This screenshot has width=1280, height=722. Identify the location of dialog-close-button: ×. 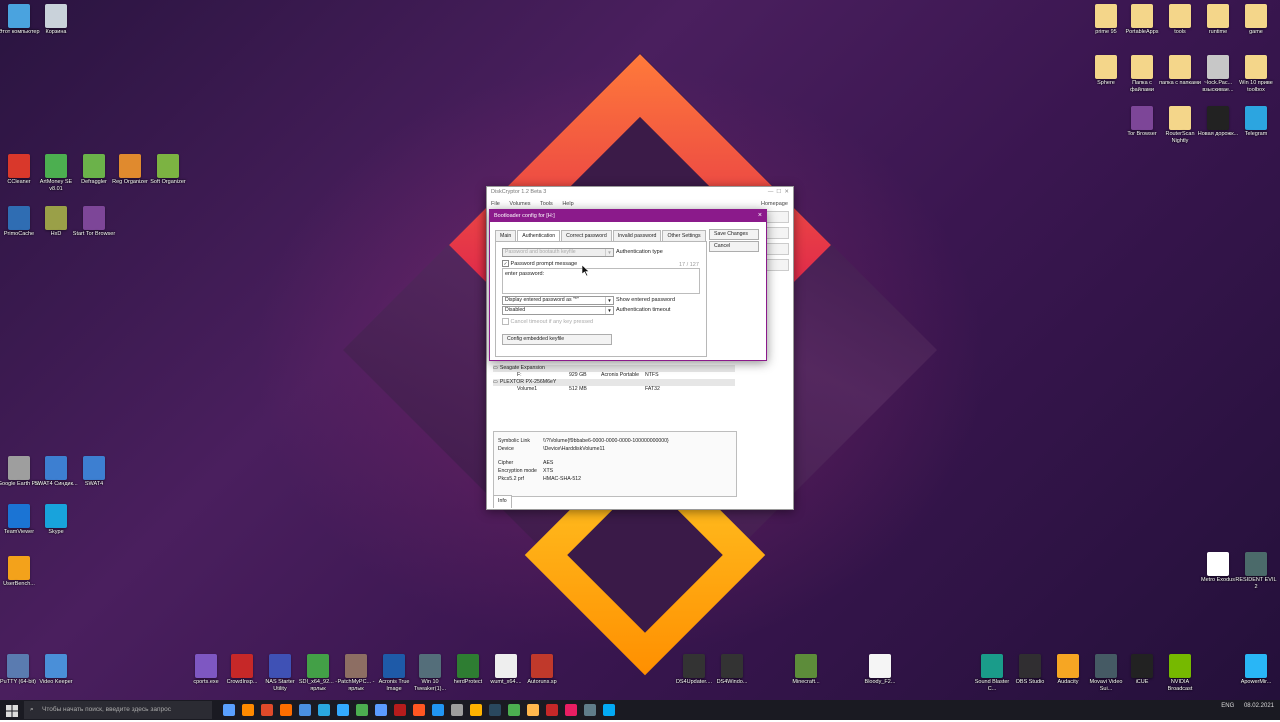
(760, 216).